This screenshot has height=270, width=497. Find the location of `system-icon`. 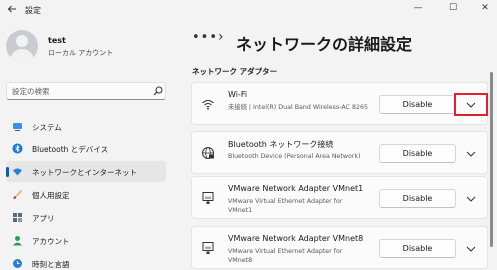

system-icon is located at coordinates (17, 127).